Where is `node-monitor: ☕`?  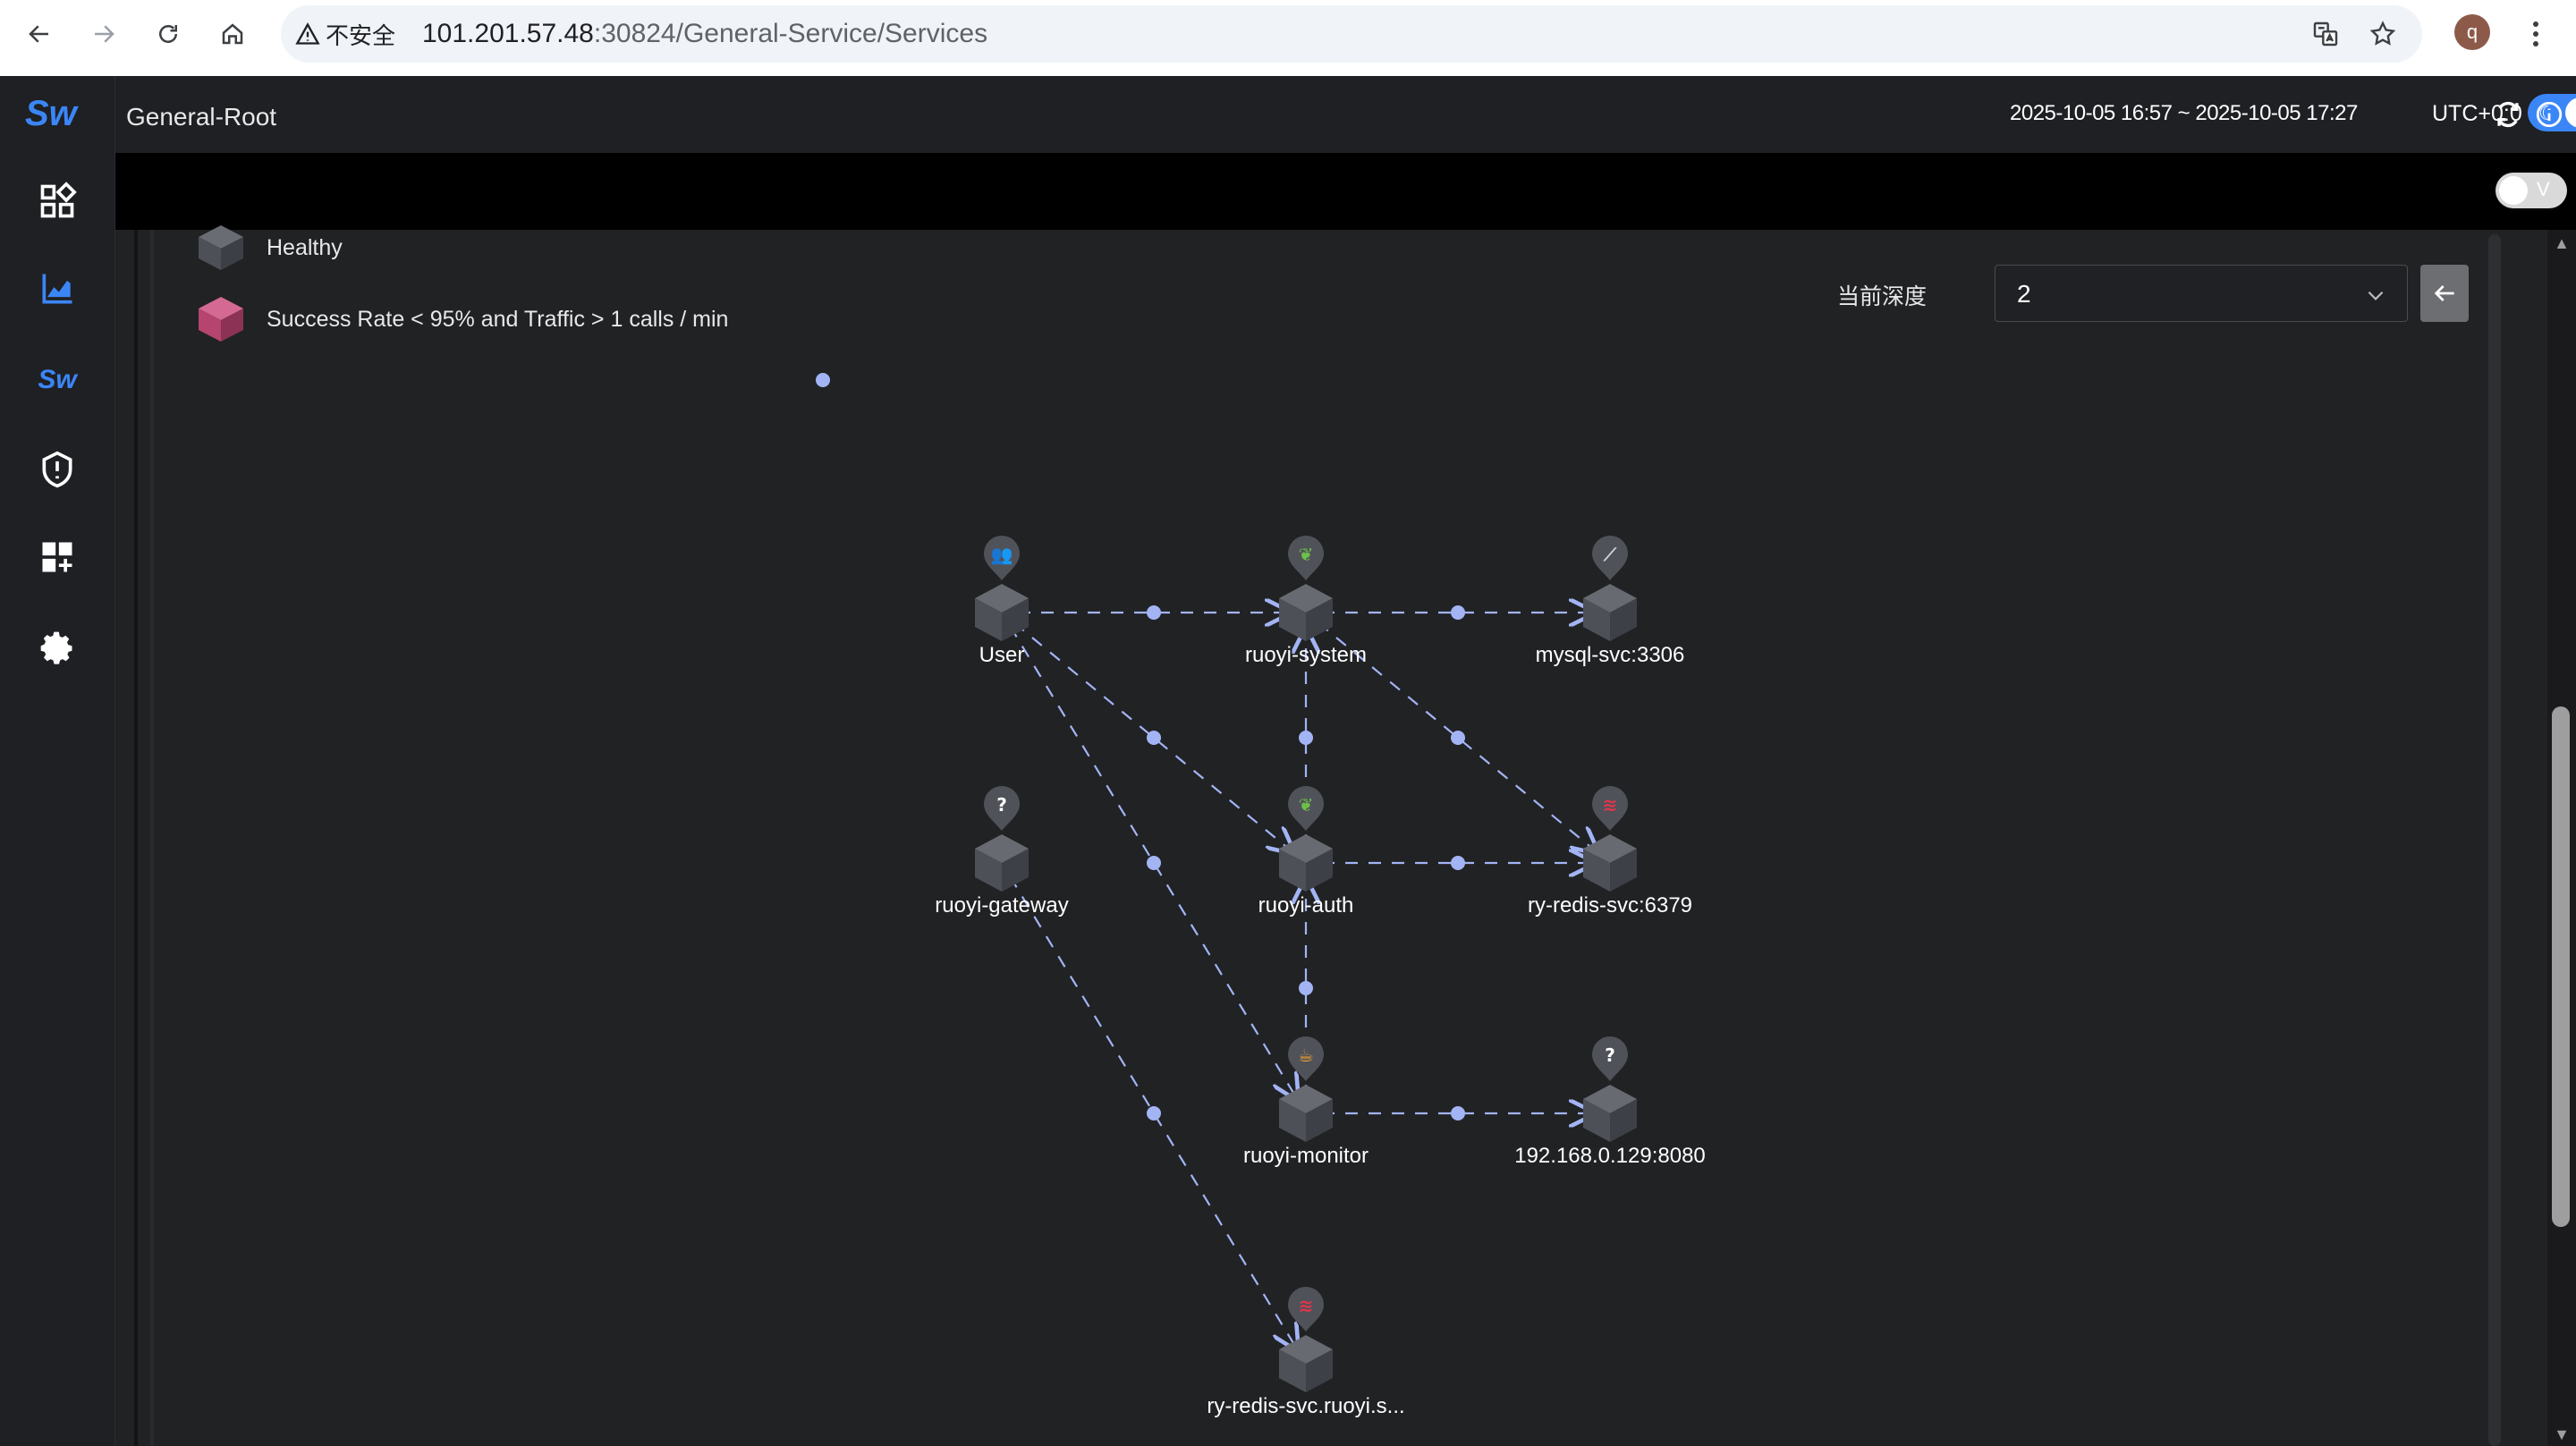
node-monitor: ☕ is located at coordinates (1306, 1089).